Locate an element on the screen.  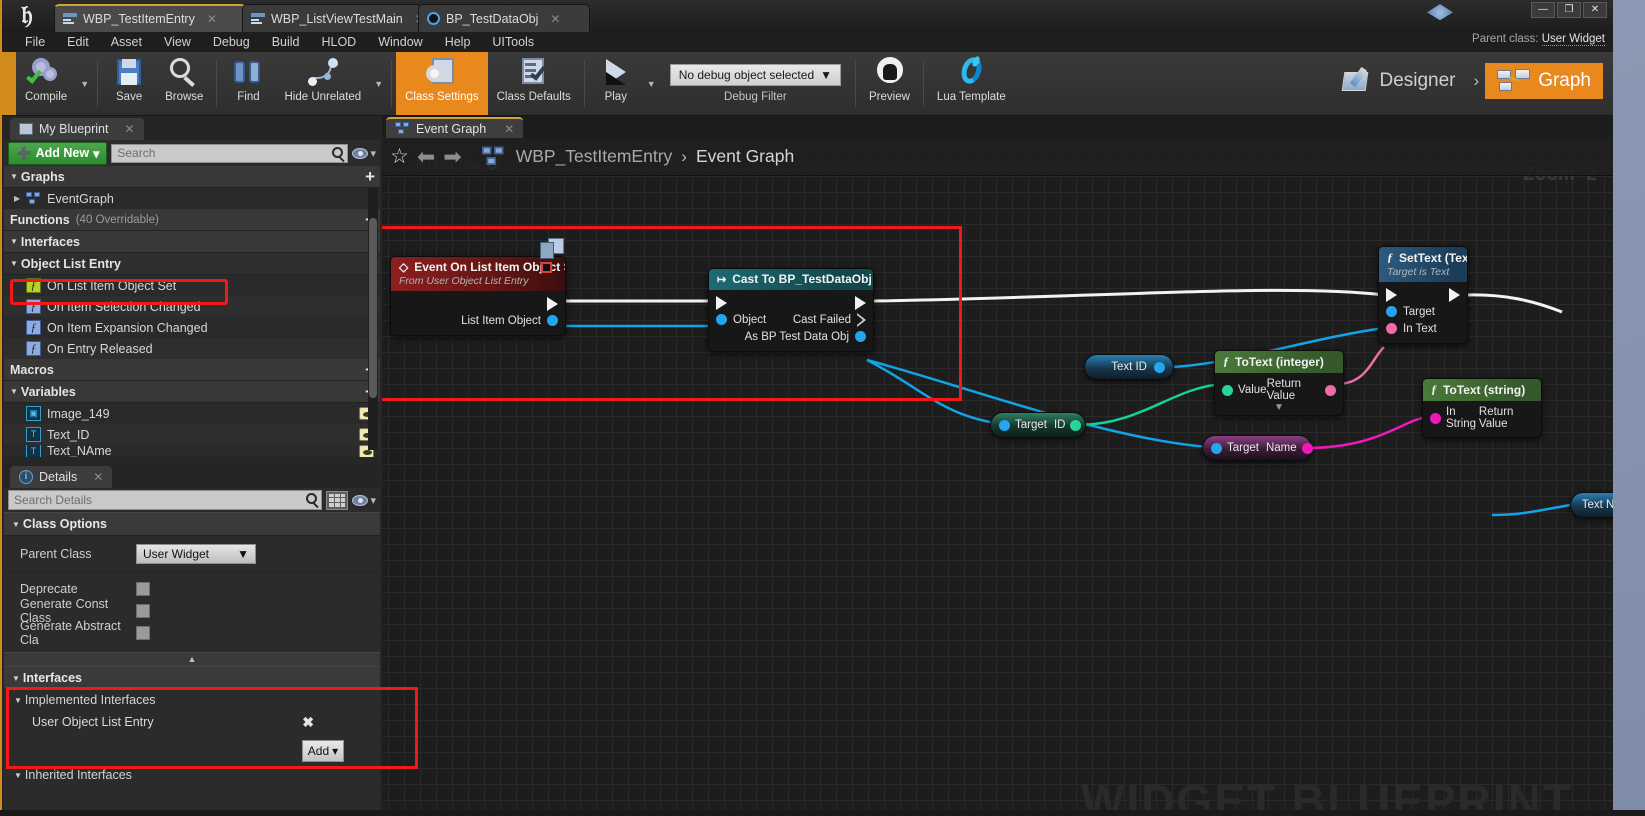
browse-button: Browse is located at coordinates (184, 83).